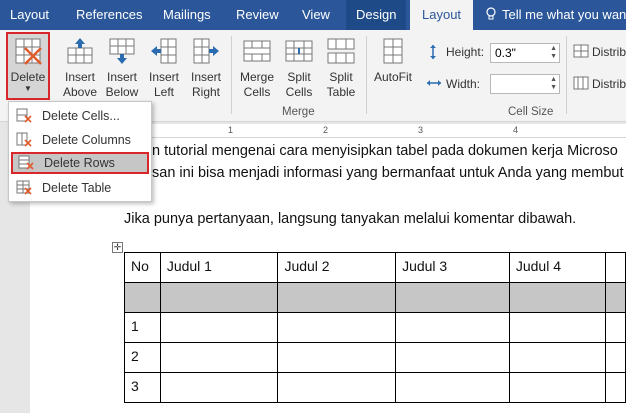 This screenshot has width=626, height=413. I want to click on chevron-down-icon: ▼, so click(28, 88).